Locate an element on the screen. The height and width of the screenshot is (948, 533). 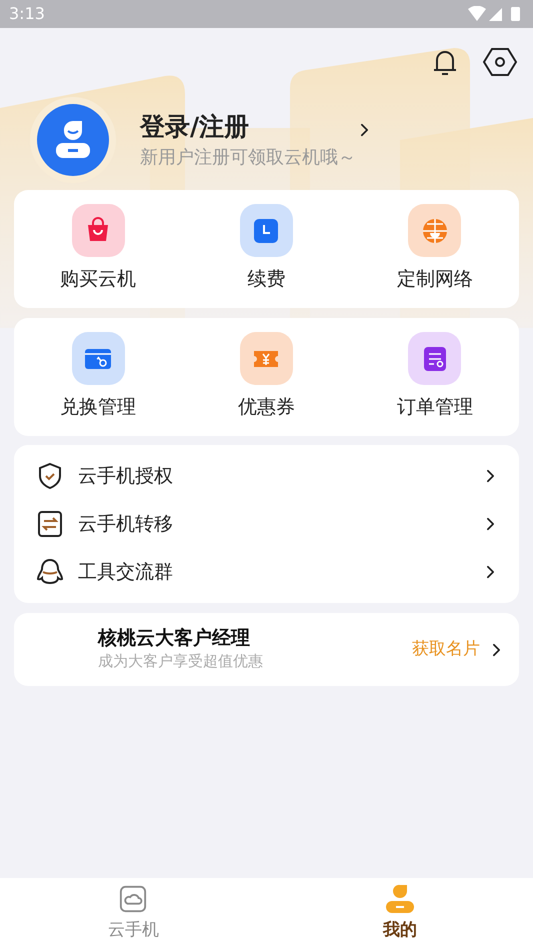
tab: 我的 is located at coordinates (399, 913).